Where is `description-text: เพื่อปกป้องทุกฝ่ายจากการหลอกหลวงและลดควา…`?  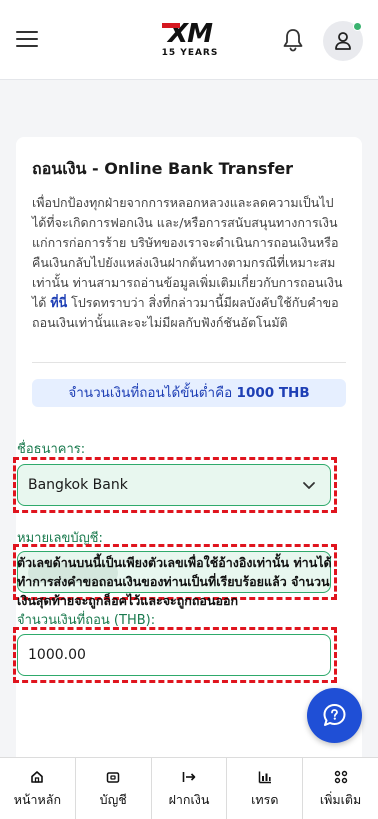 description-text: เพื่อปกป้องทุกฝ่ายจากการหลอกหลวงและลดควา… is located at coordinates (191, 263).